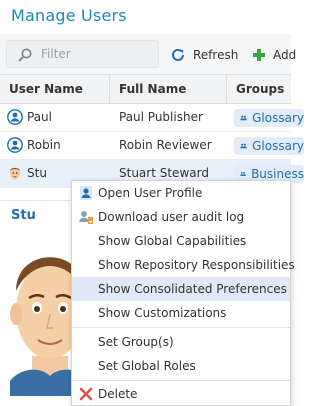 Image resolution: width=320 pixels, height=406 pixels. What do you see at coordinates (147, 366) in the screenshot?
I see `menu-item-label: Set Global Roles` at bounding box center [147, 366].